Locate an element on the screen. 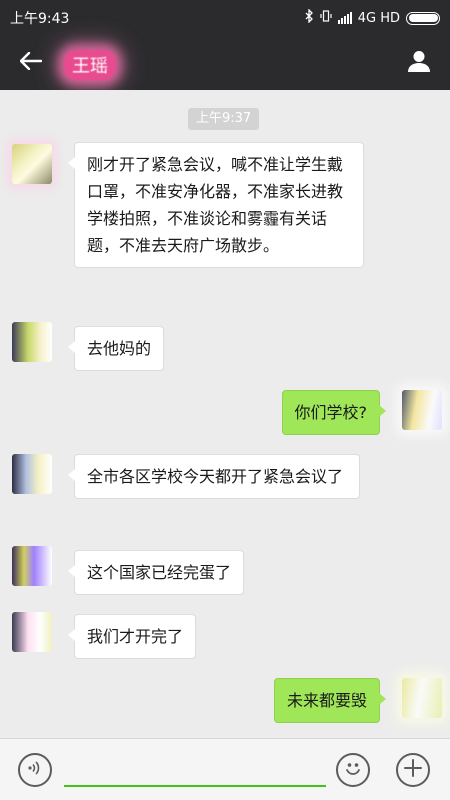  back-arrow-icon is located at coordinates (31, 62).